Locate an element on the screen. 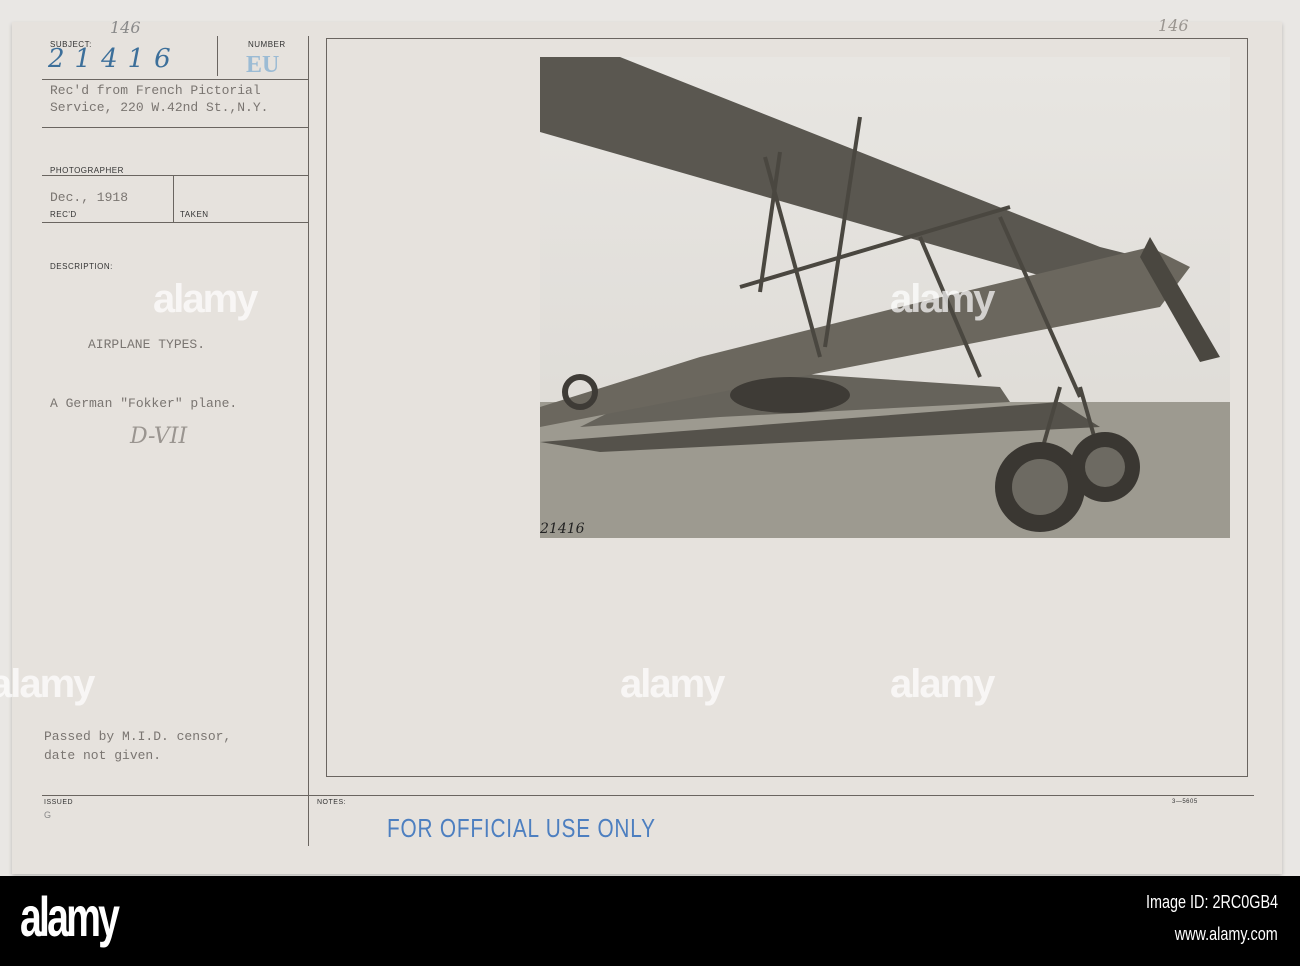 This screenshot has height=966, width=1300. received-from-line2: Service, 220 W.42nd St.,N.Y. is located at coordinates (159, 107).